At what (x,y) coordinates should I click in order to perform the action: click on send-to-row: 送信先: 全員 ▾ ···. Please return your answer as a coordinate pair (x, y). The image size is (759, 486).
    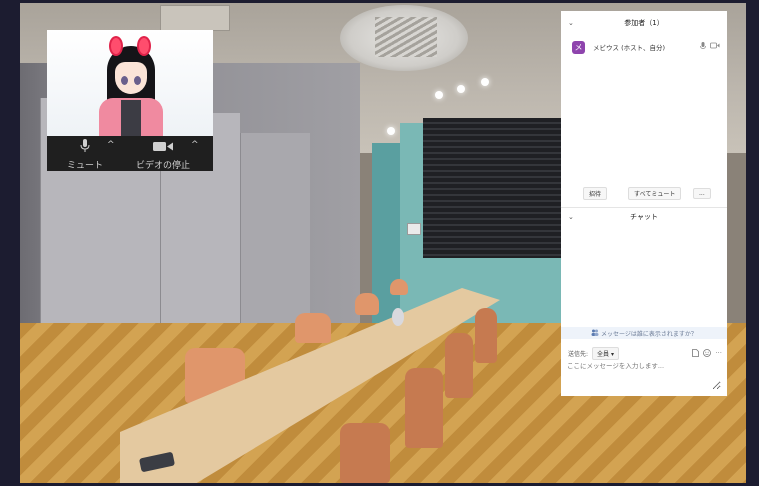
    Looking at the image, I should click on (645, 353).